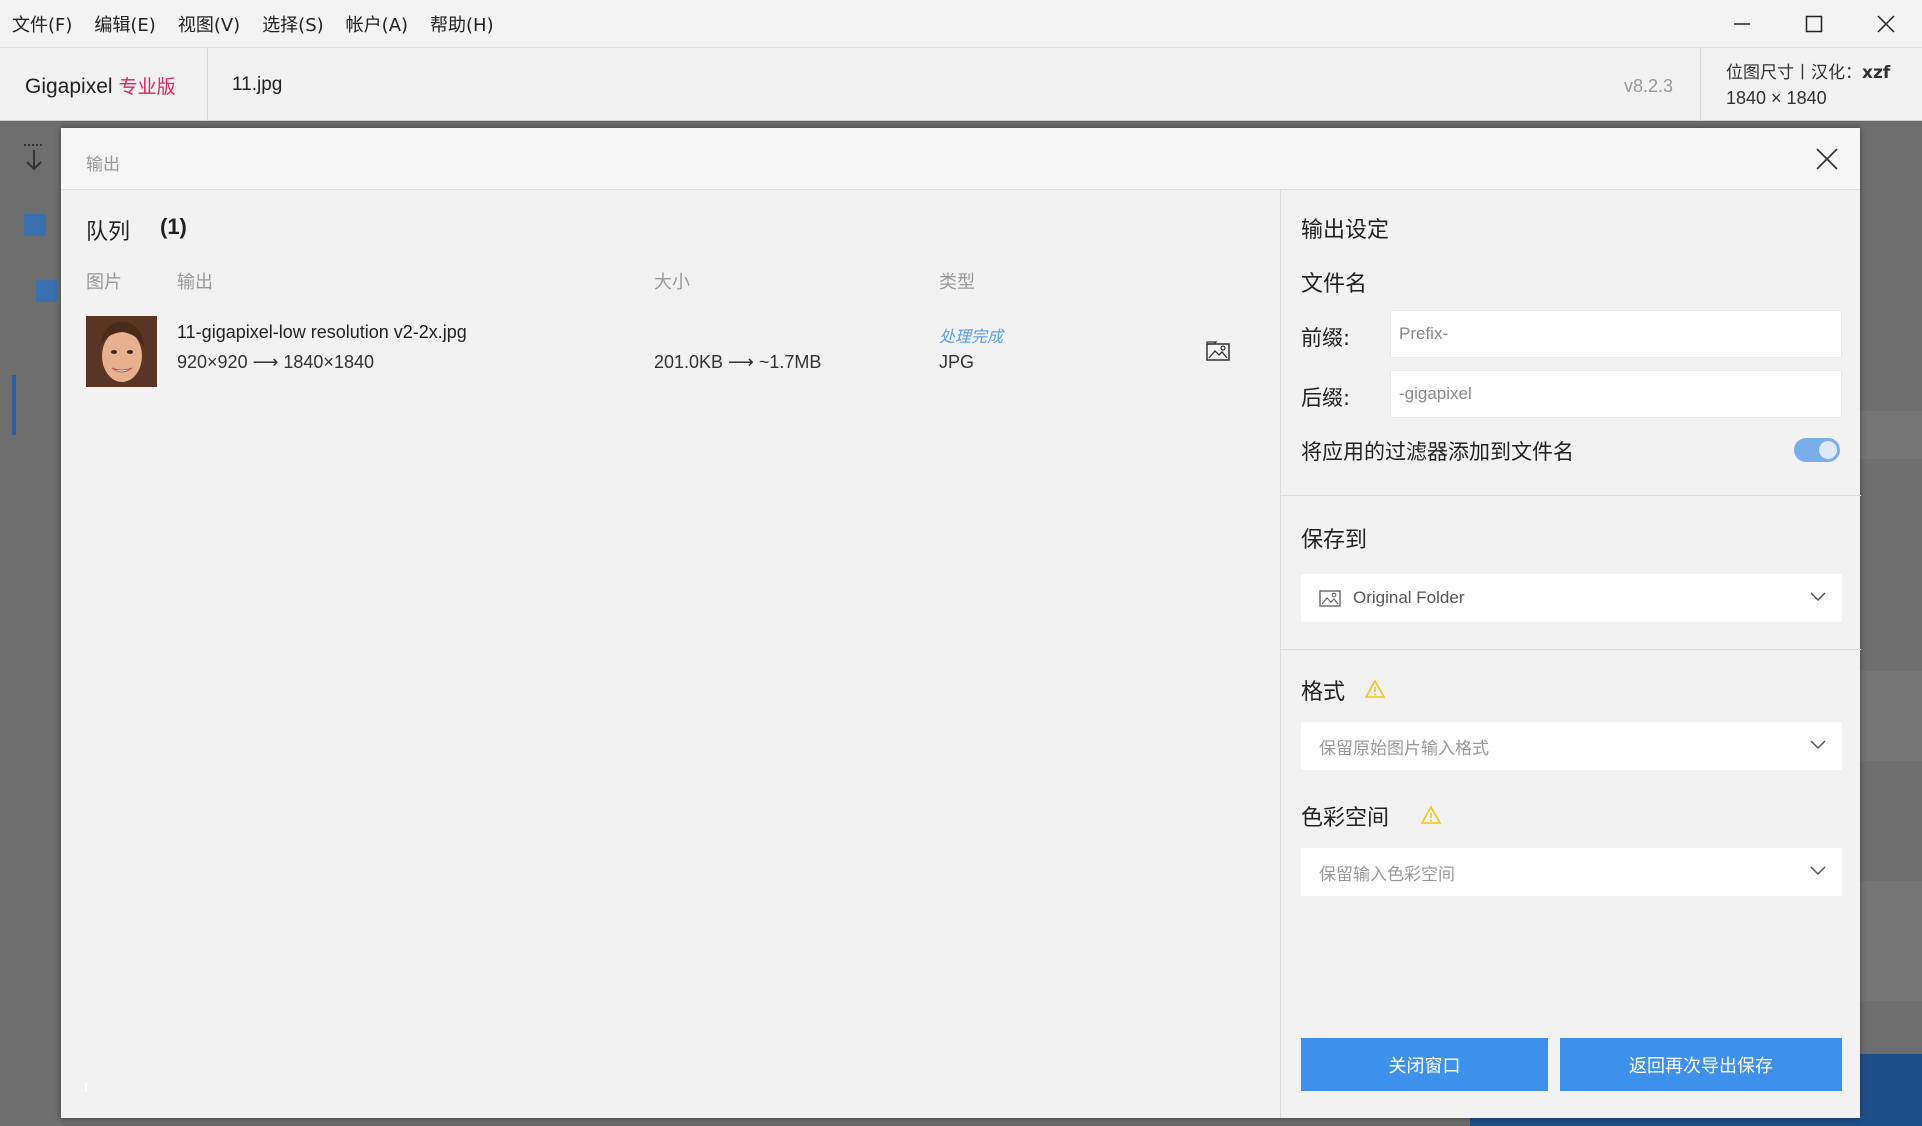  What do you see at coordinates (1387, 874) in the screenshot?
I see `colorspace-value: 保留输入色彩空间` at bounding box center [1387, 874].